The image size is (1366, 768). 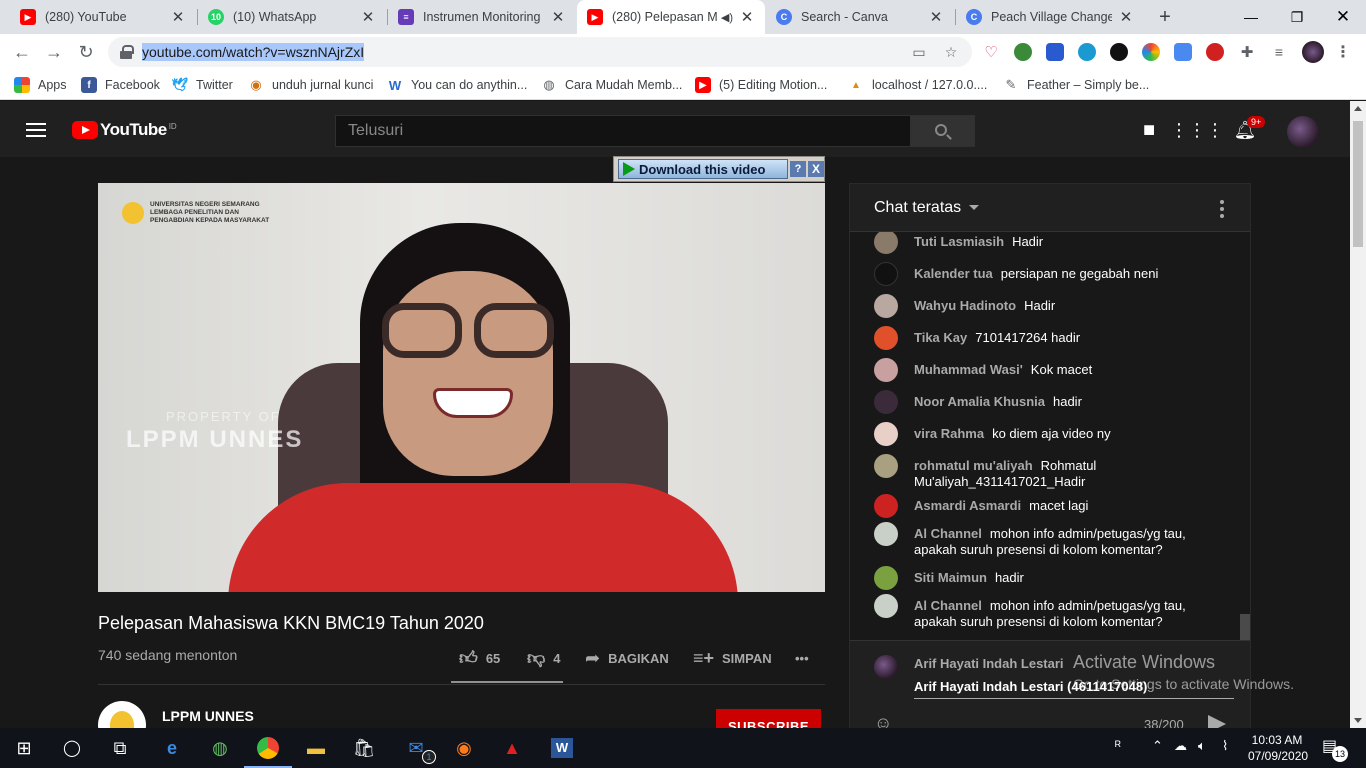 What do you see at coordinates (967, 505) in the screenshot?
I see `chat-author: Asmardi Asmardi` at bounding box center [967, 505].